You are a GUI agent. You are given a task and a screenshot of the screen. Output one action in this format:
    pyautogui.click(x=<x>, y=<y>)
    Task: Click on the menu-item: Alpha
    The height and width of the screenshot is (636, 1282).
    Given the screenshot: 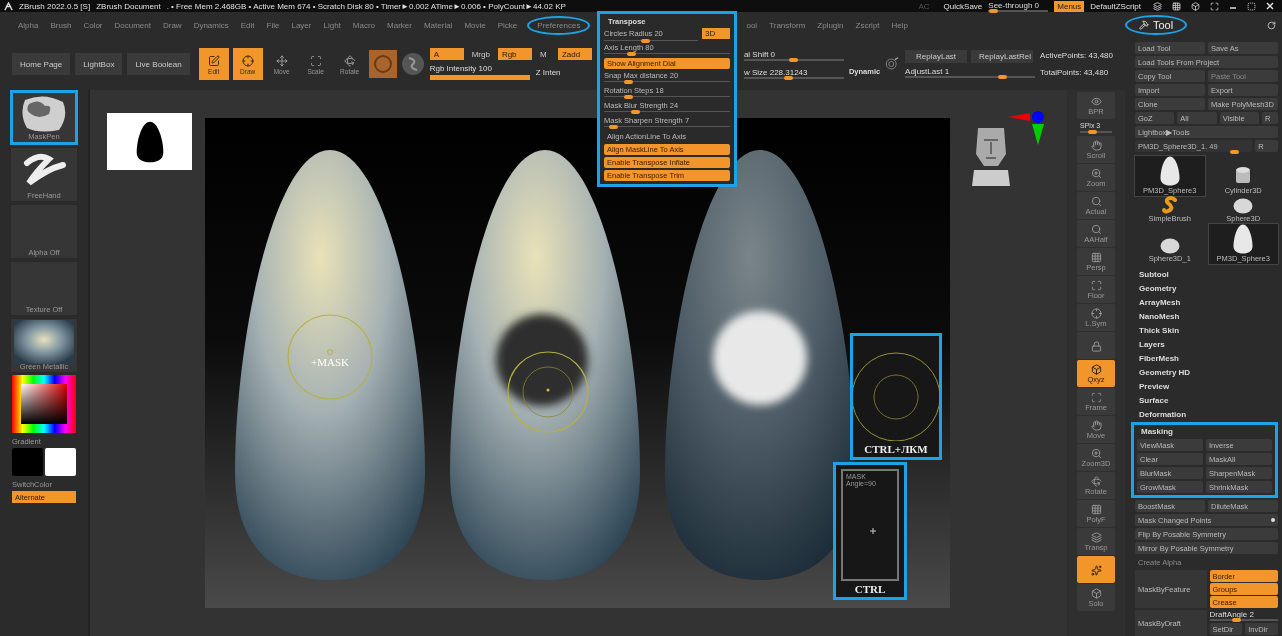 What is the action you would take?
    pyautogui.click(x=28, y=25)
    